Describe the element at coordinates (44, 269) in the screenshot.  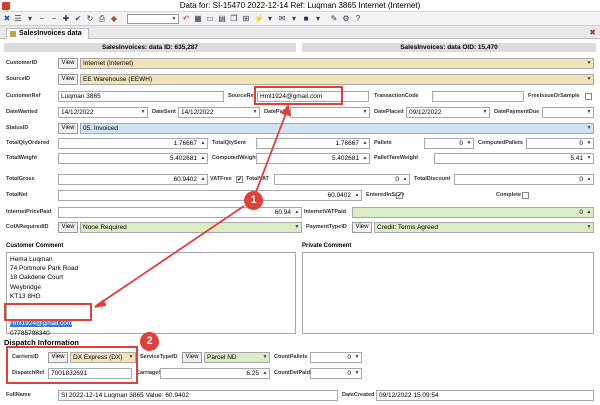
I see `comment-line: 74 Portmore Park Road` at that location.